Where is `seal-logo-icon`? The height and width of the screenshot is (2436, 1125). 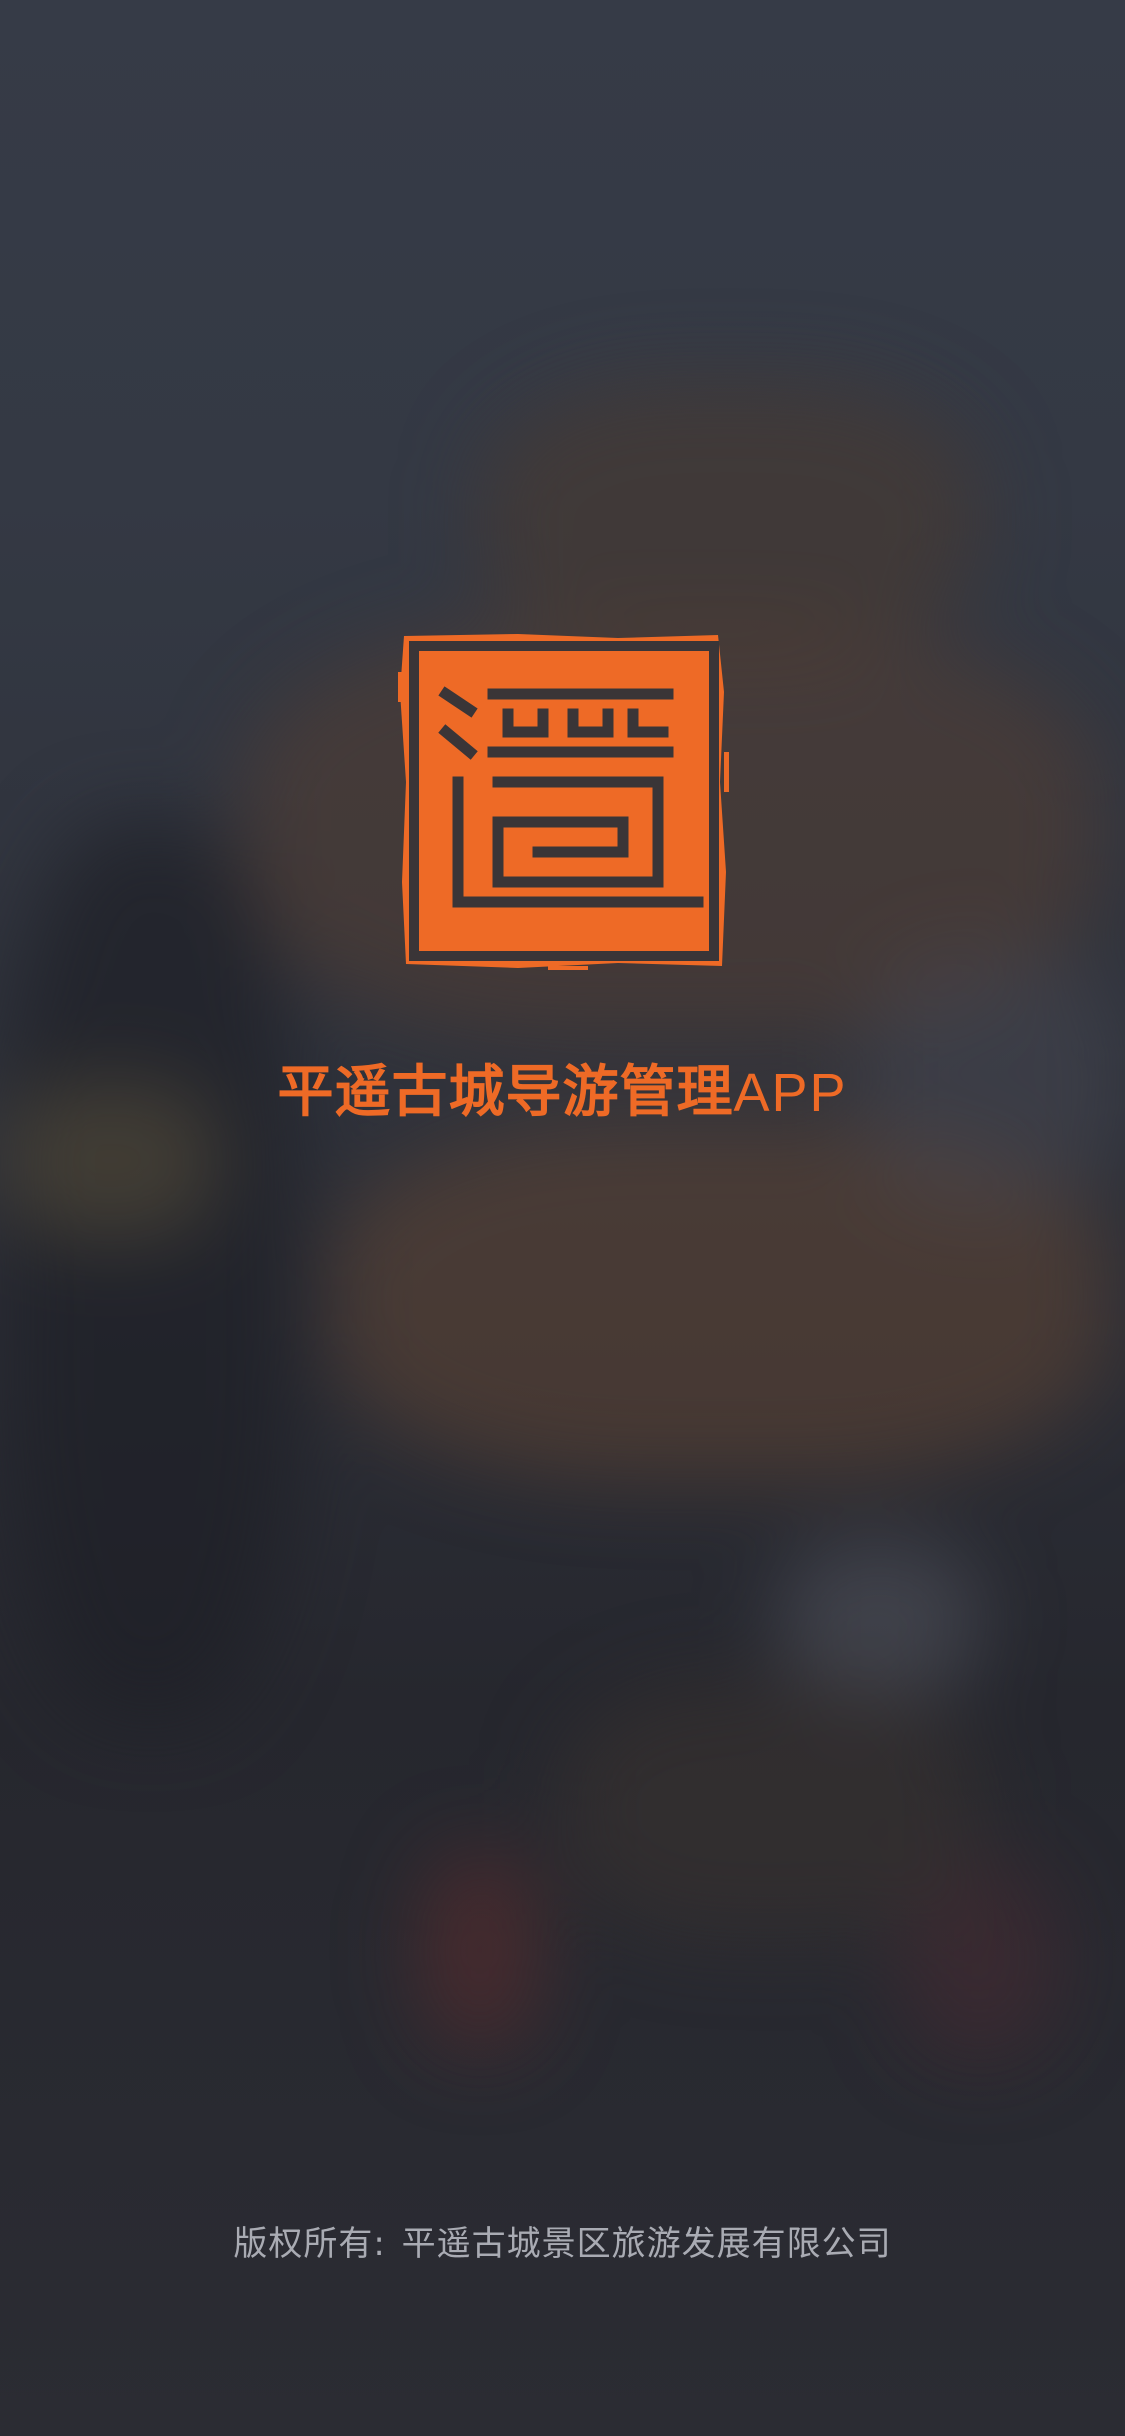 seal-logo-icon is located at coordinates (564, 801).